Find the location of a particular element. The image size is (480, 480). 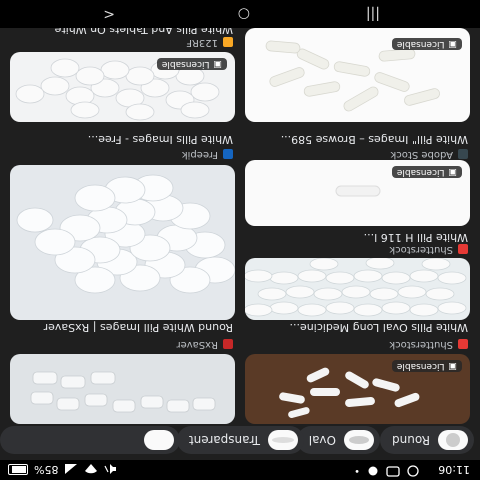

status-system-icons: 85% is located at coordinates (63, 469).